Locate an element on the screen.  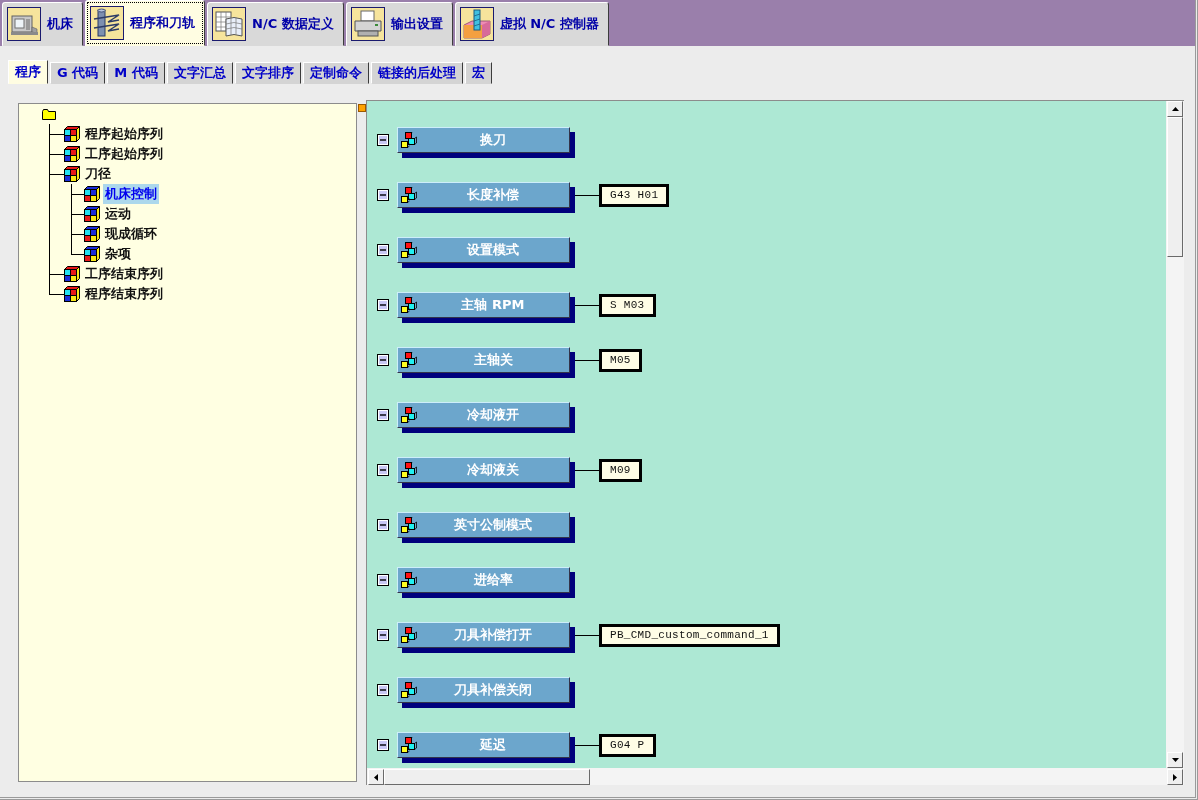
sub-tab: 链接的后处理 is located at coordinates (416, 73).